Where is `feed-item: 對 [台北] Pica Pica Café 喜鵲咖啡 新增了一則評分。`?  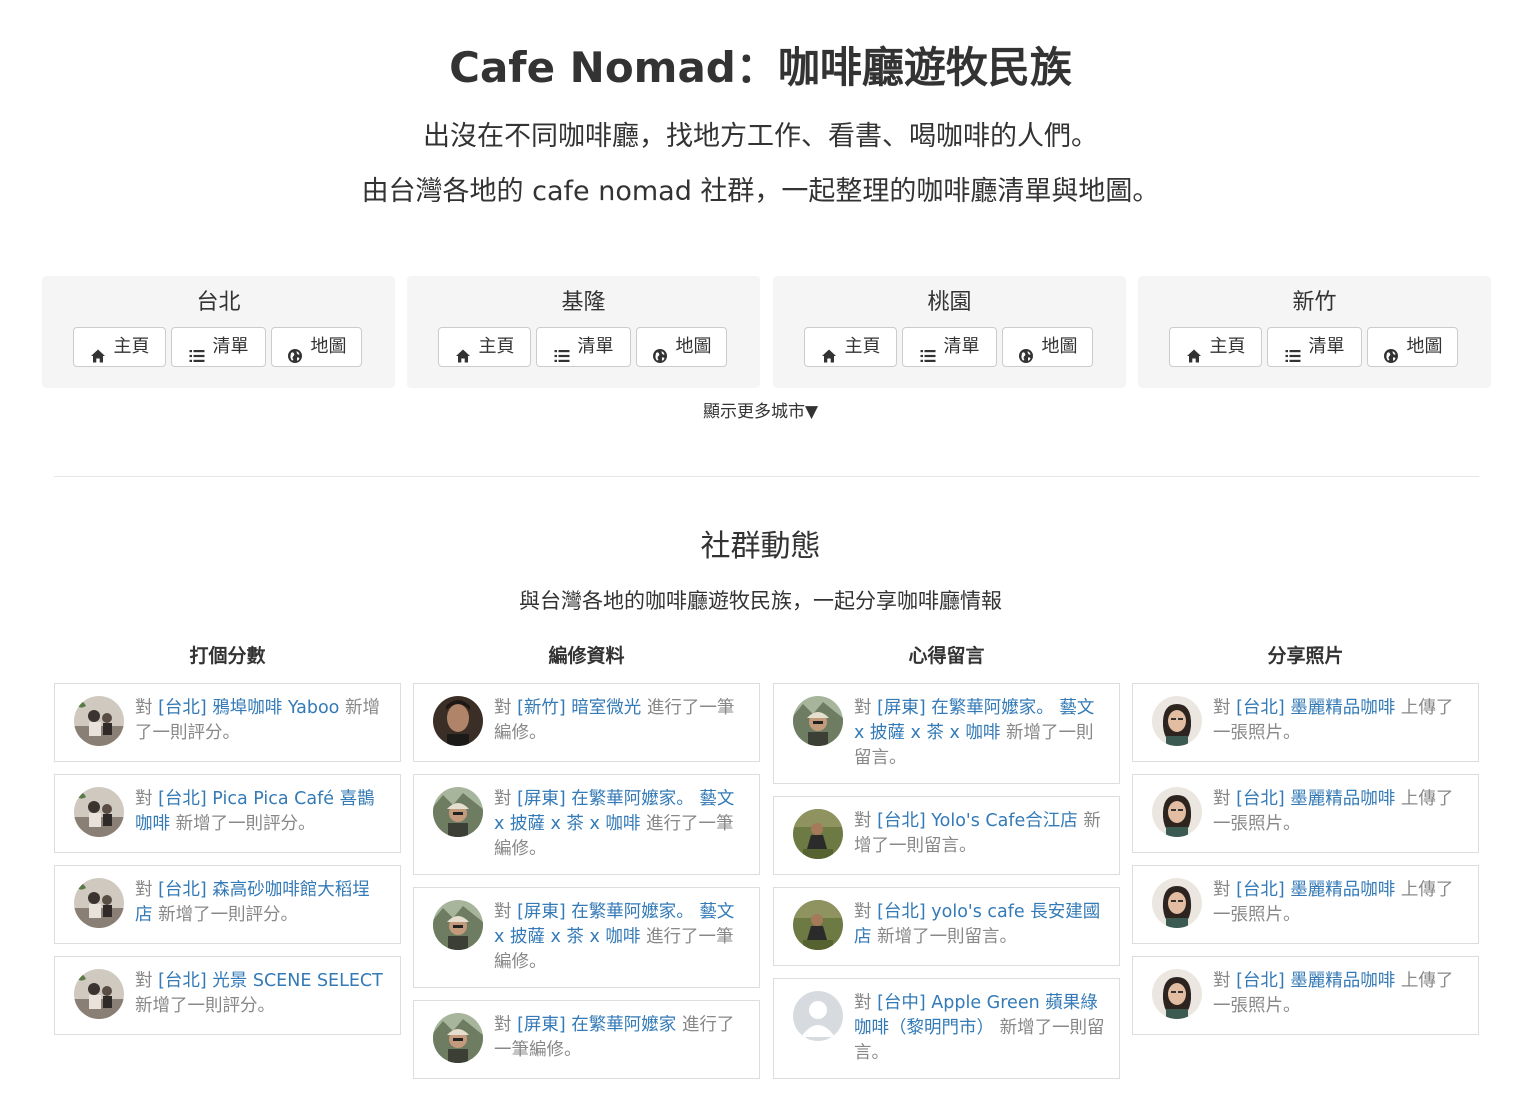
feed-item: 對 [台北] Pica Pica Café 喜鵲咖啡 新增了一則評分。 is located at coordinates (227, 813).